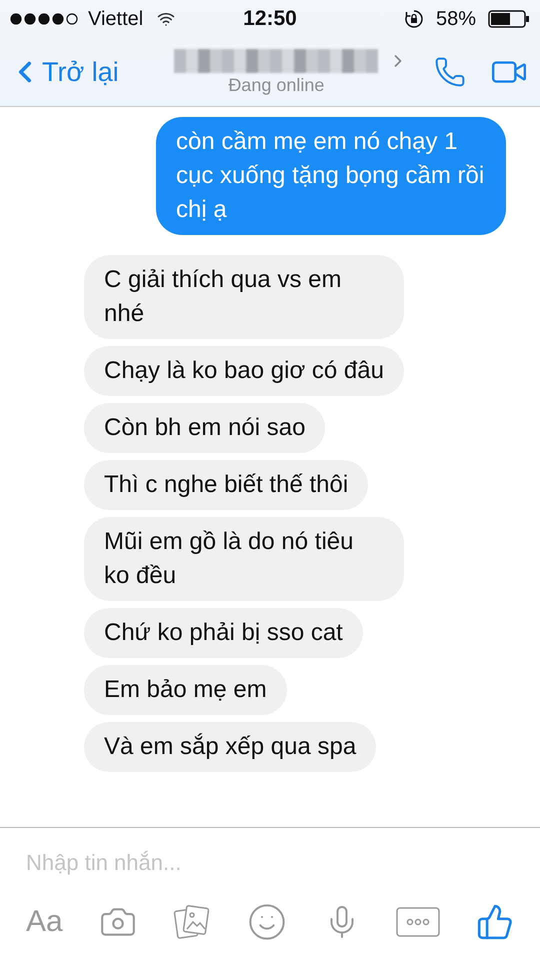 The width and height of the screenshot is (540, 960). I want to click on back-link: Trở lại, so click(63, 72).